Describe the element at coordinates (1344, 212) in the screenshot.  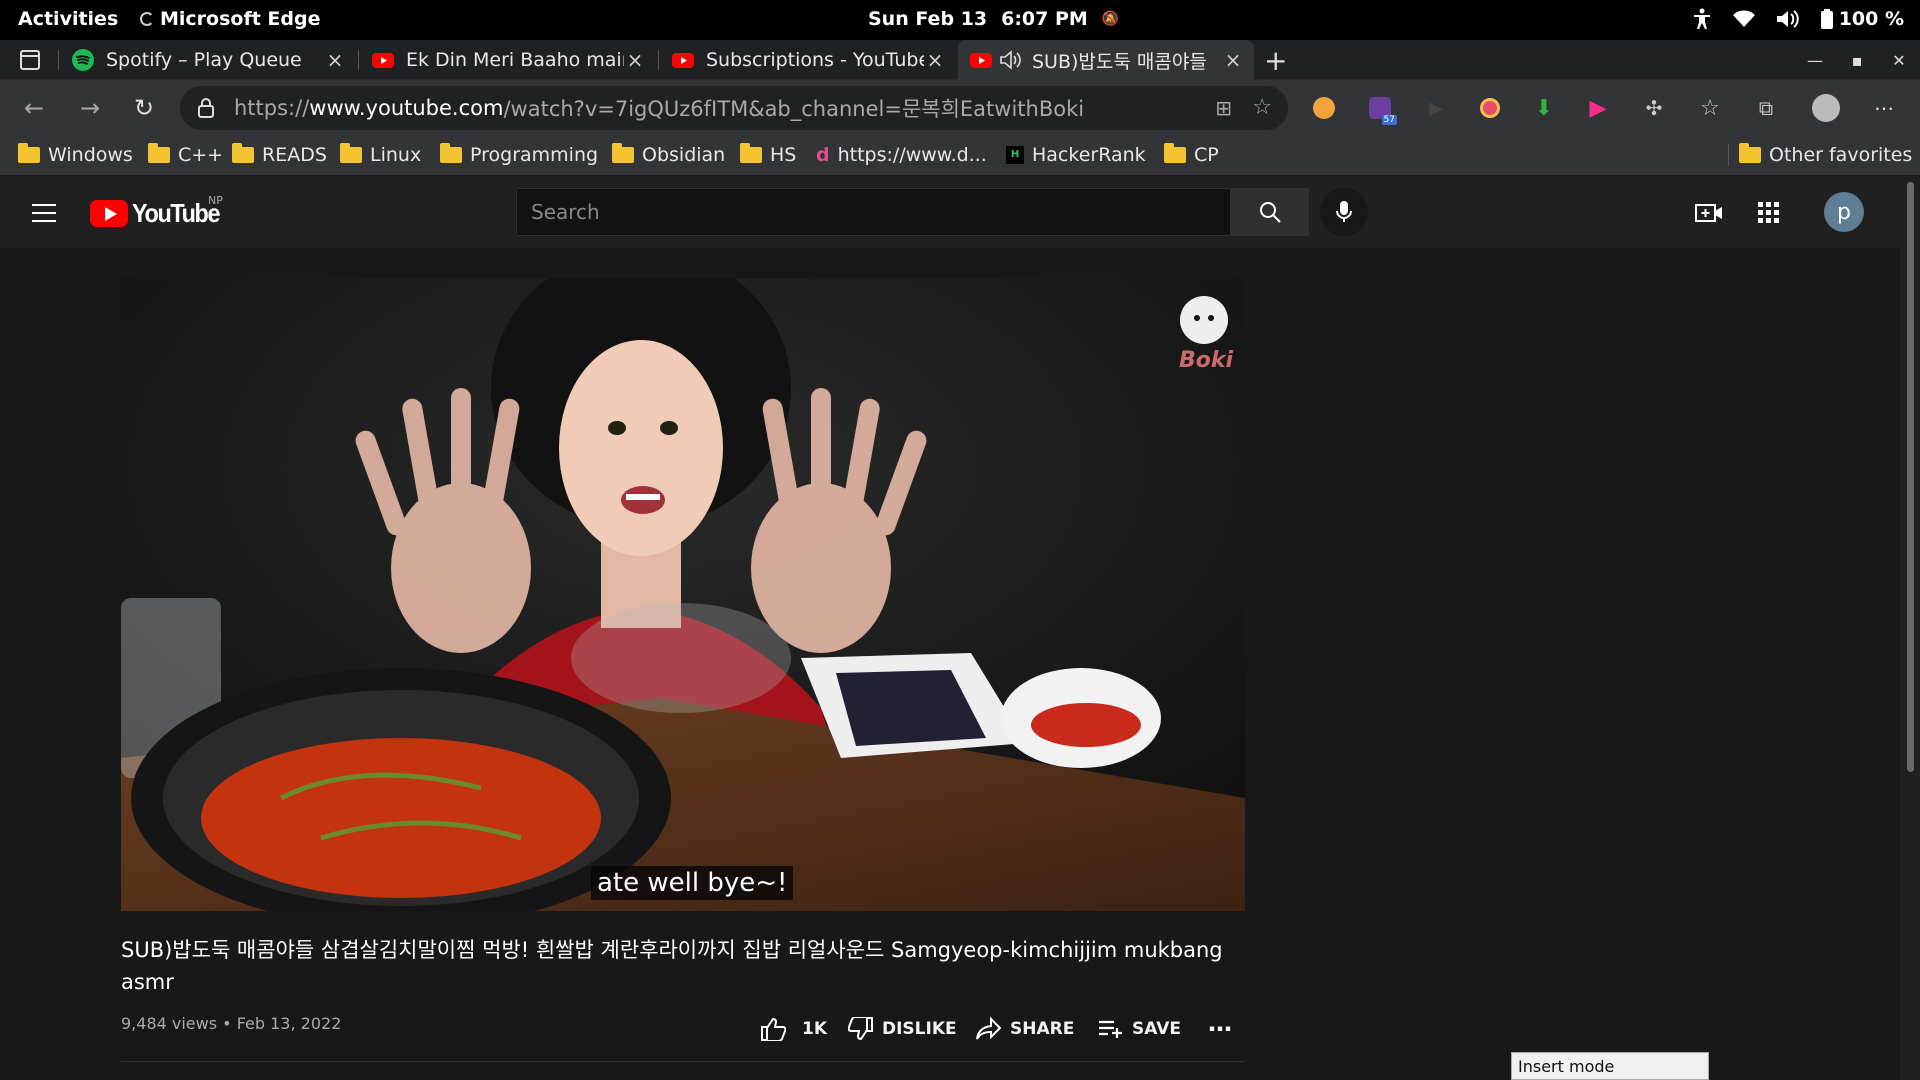
I see `voice-search-button` at that location.